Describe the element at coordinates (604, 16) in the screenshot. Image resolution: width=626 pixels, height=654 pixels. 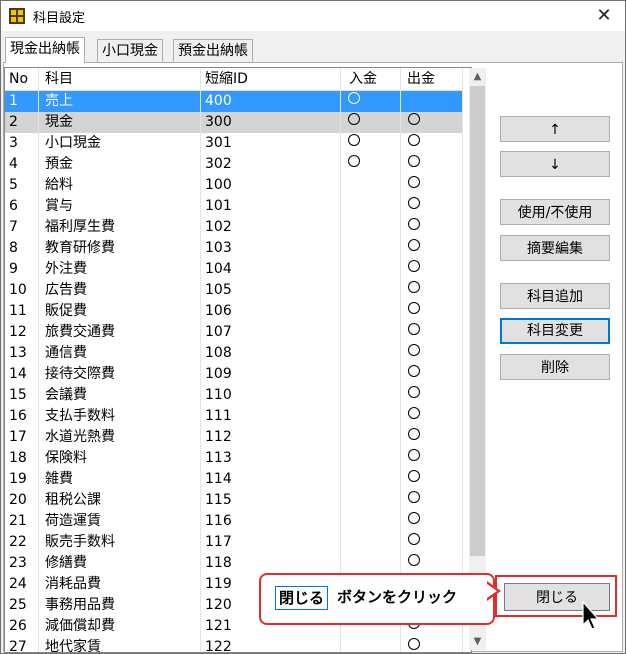
I see `close-icon: ✕` at that location.